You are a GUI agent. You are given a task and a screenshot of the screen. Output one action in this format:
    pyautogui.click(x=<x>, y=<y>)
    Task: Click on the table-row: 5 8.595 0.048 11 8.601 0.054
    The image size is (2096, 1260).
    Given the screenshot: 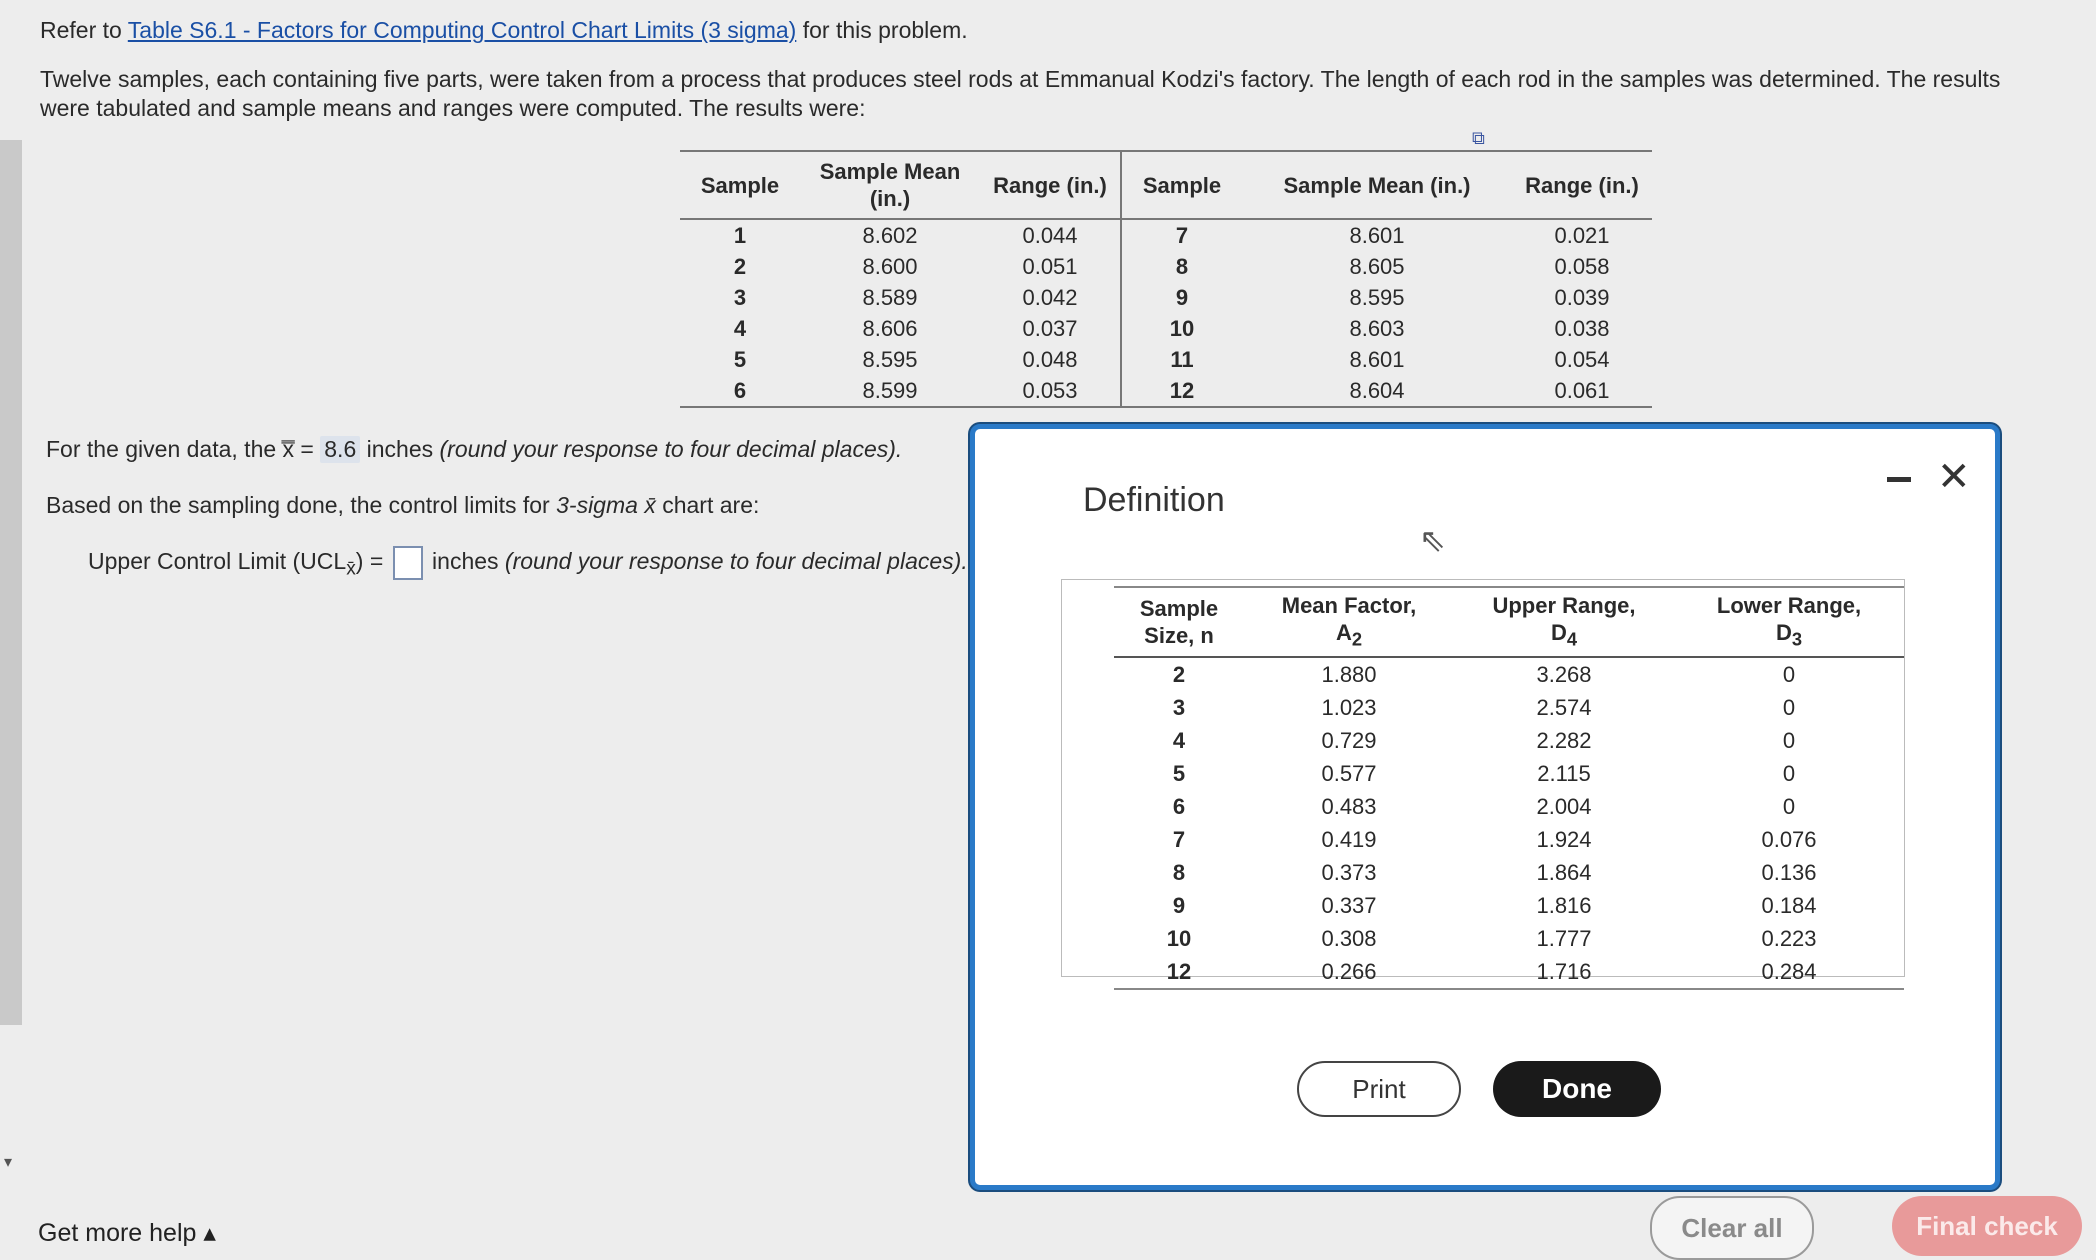 What is the action you would take?
    pyautogui.click(x=1166, y=359)
    